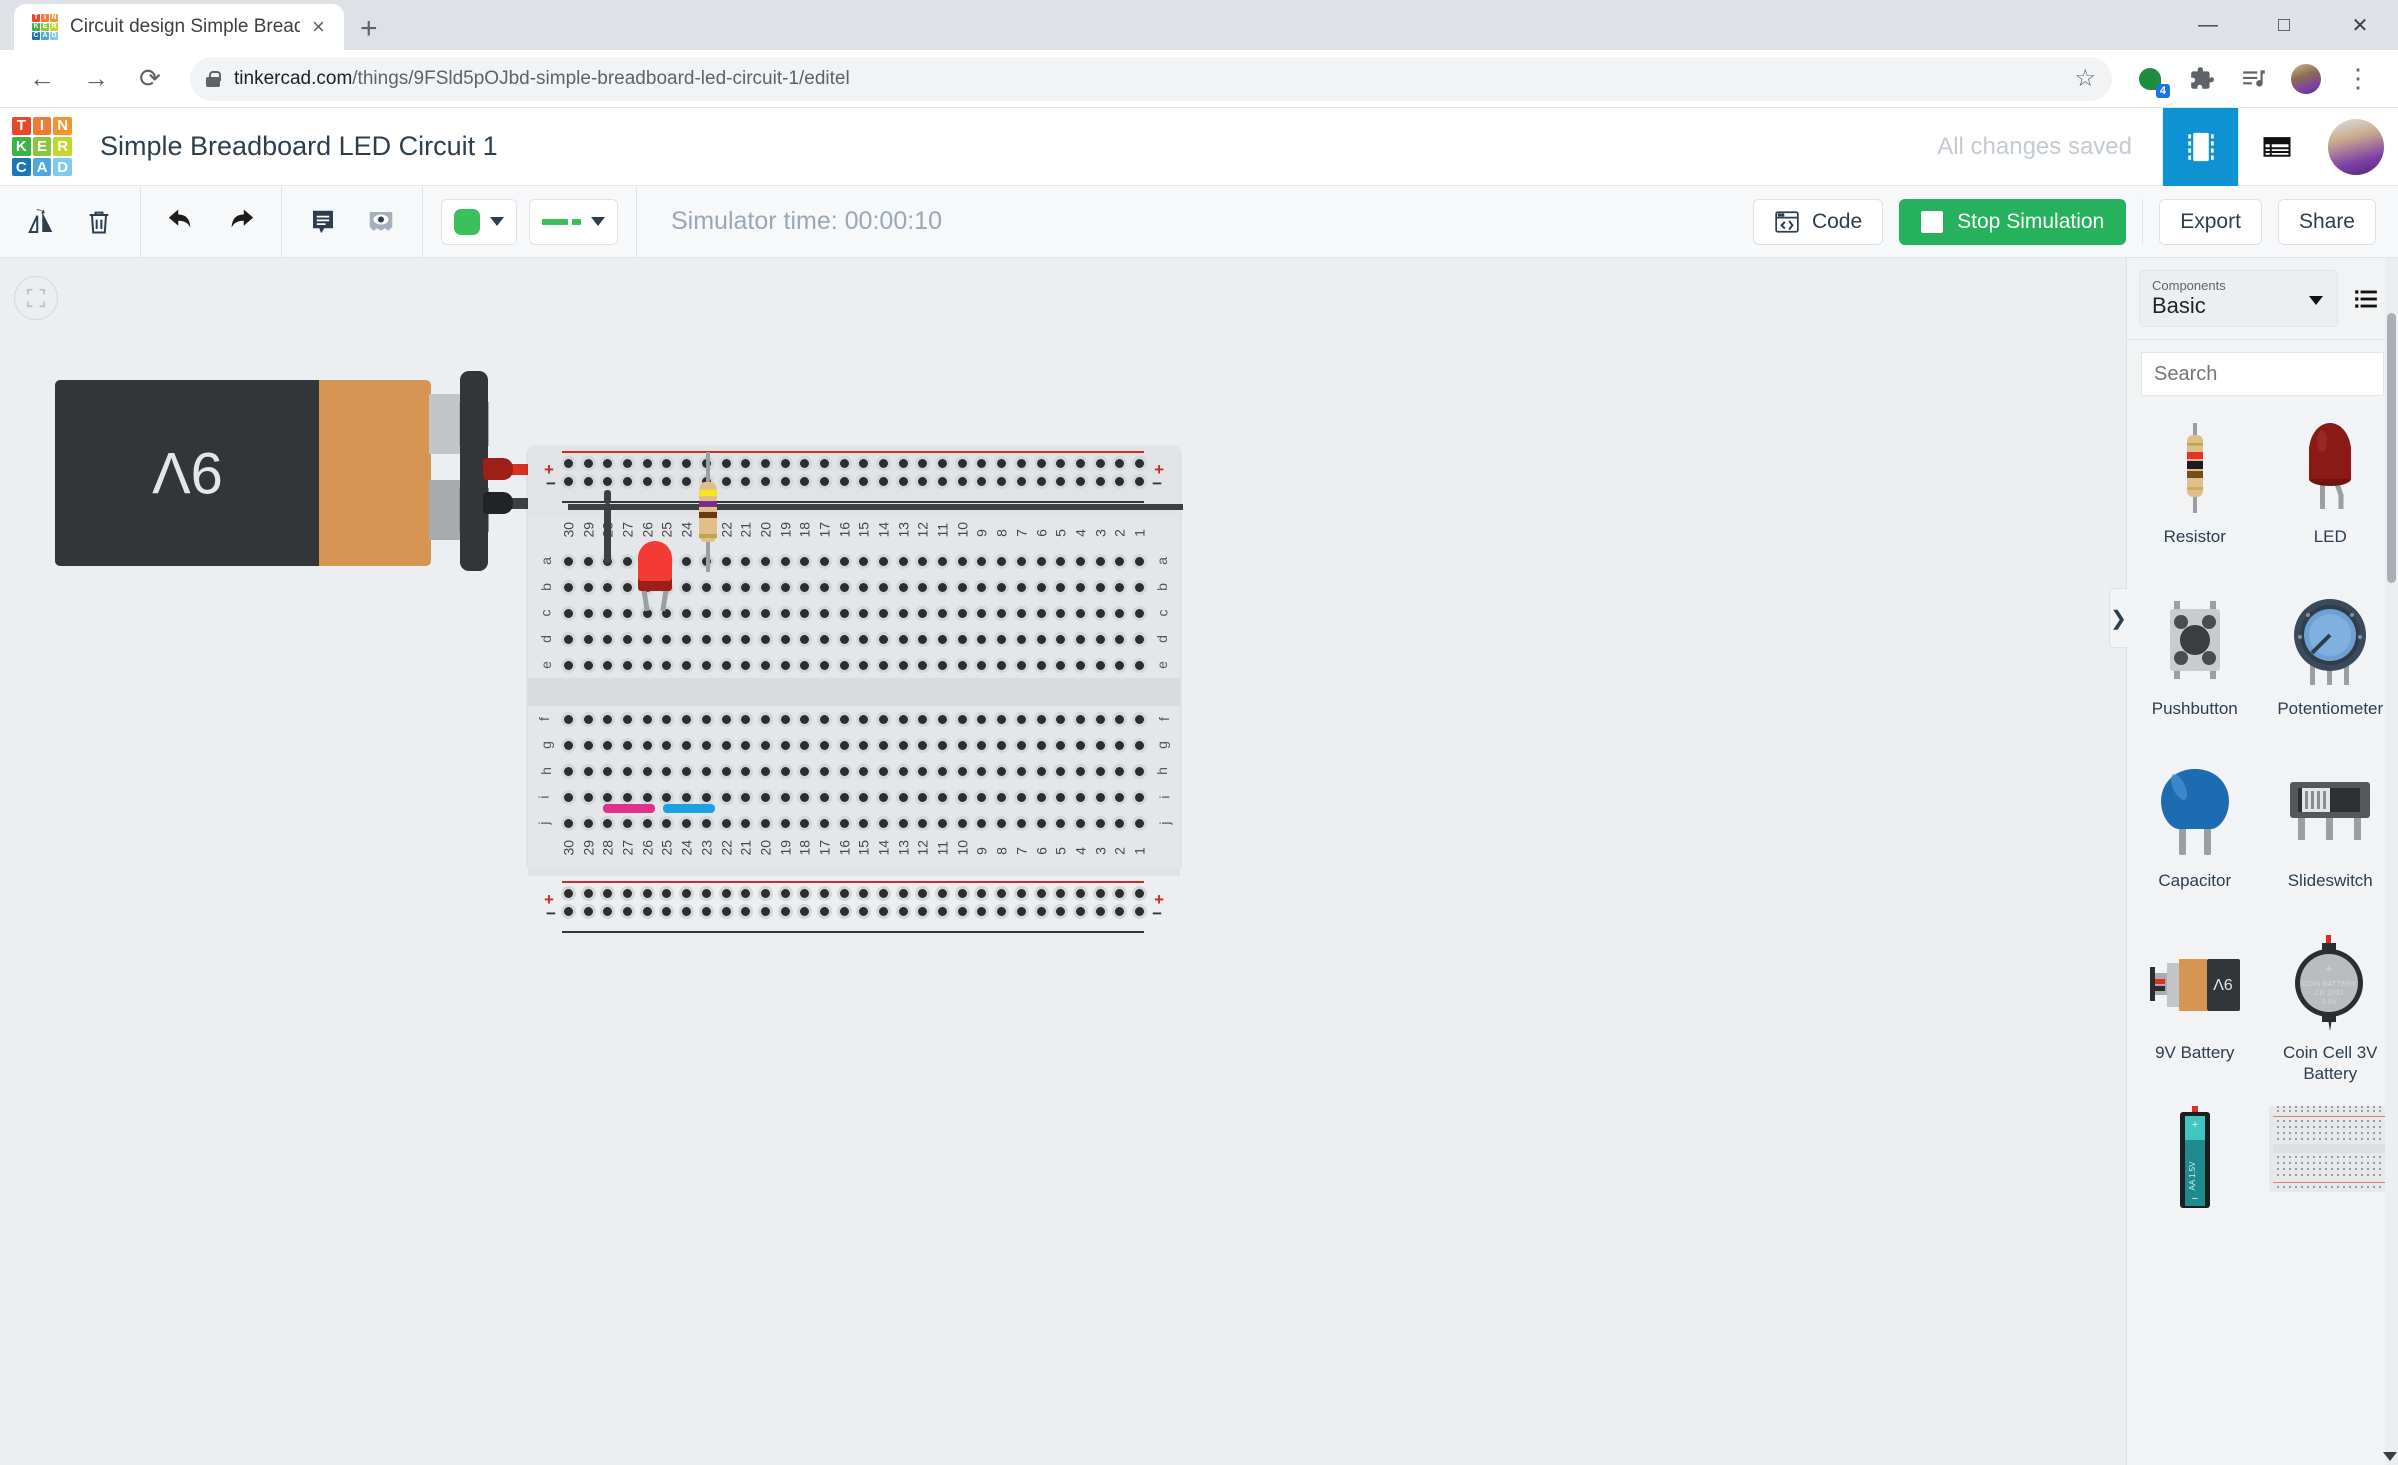  I want to click on window-minimize-button: —, so click(2208, 25).